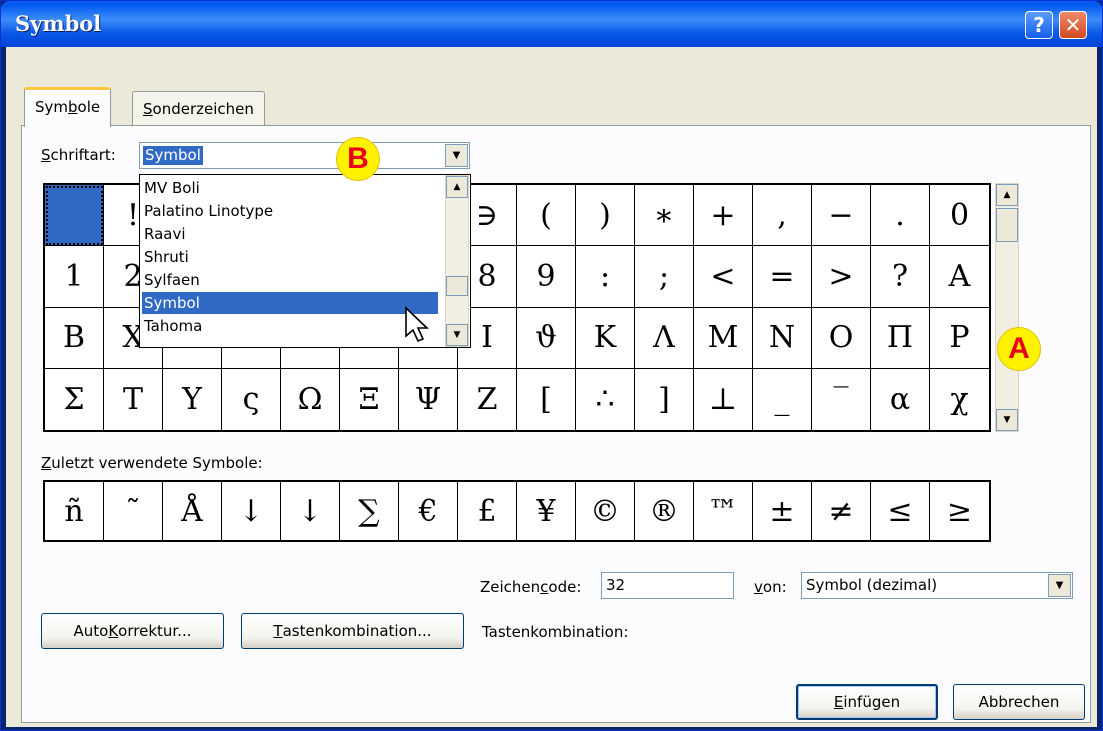 Image resolution: width=1103 pixels, height=731 pixels. I want to click on charcode-label-c: ode:, so click(565, 587).